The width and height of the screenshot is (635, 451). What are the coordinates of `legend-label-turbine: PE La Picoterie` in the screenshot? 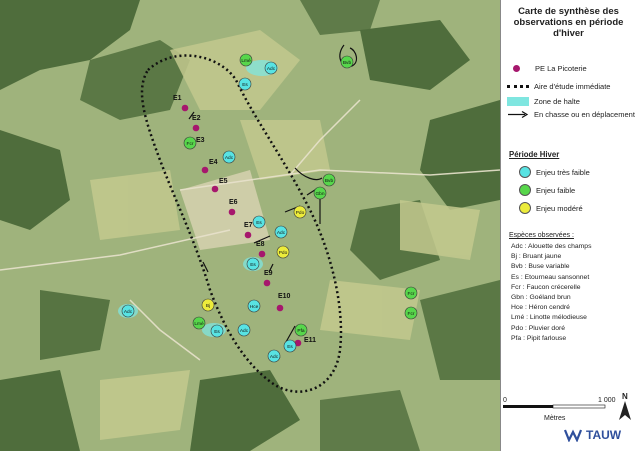 It's located at (561, 68).